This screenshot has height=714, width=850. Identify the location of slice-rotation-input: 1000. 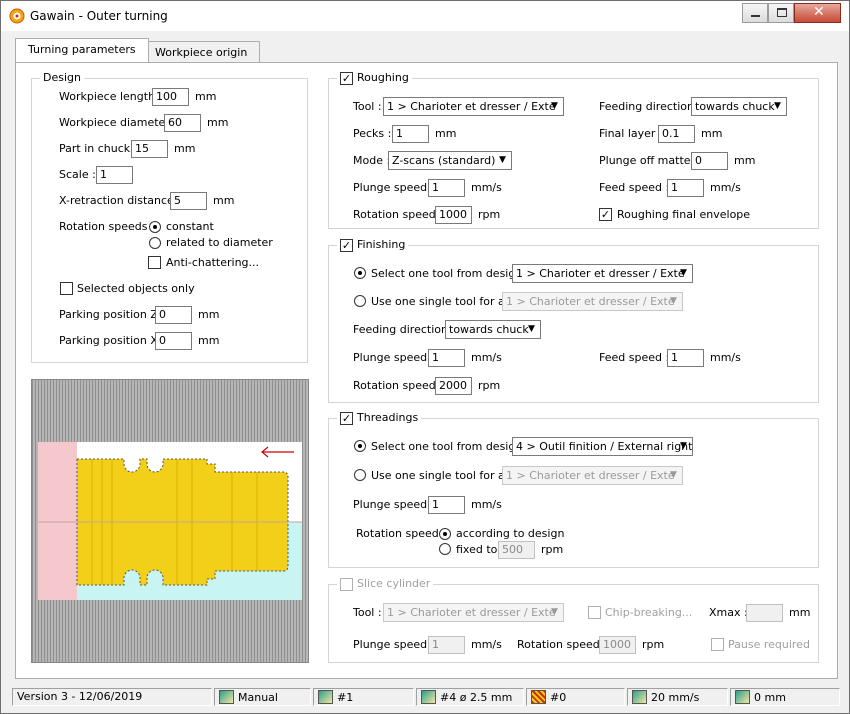
(617, 645).